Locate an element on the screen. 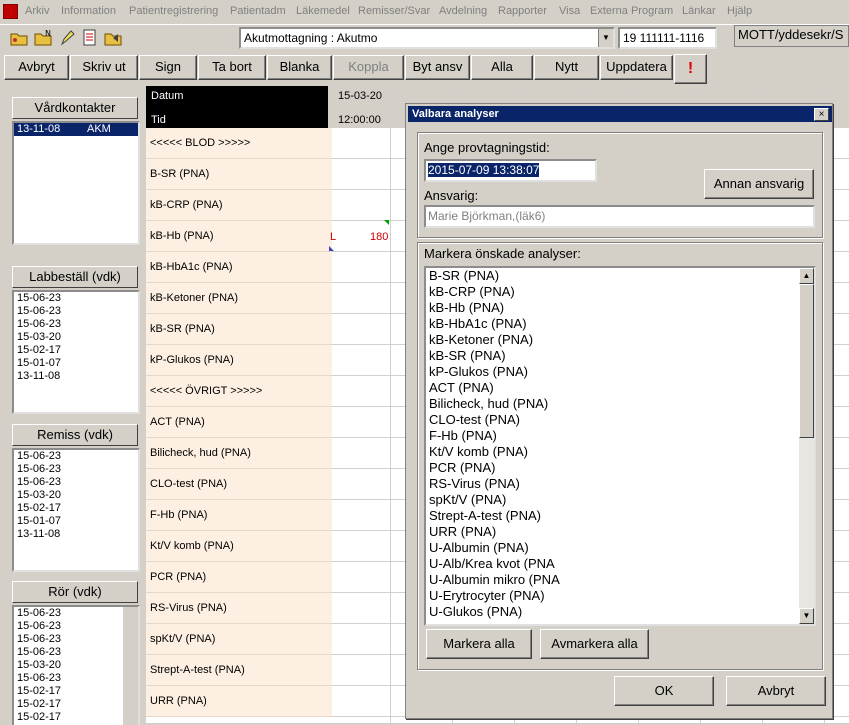 This screenshot has height=725, width=849. open-folder-icon: N is located at coordinates (43, 38).